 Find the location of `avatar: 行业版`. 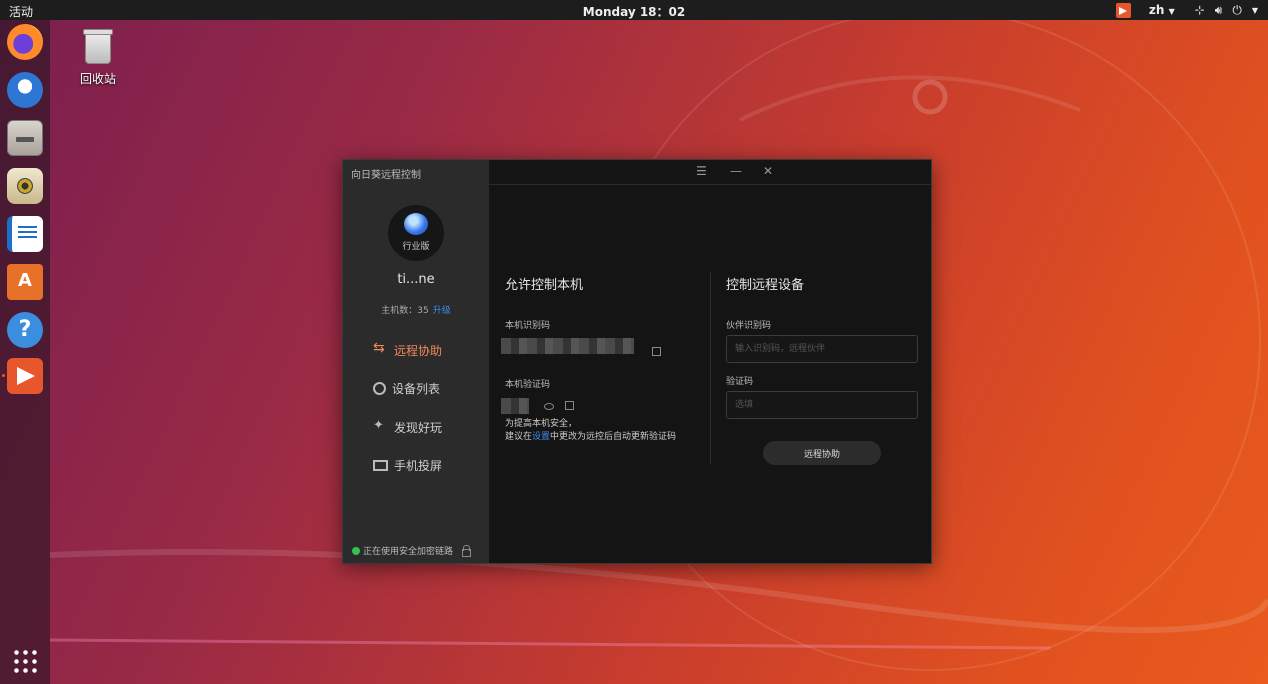

avatar: 行业版 is located at coordinates (416, 233).